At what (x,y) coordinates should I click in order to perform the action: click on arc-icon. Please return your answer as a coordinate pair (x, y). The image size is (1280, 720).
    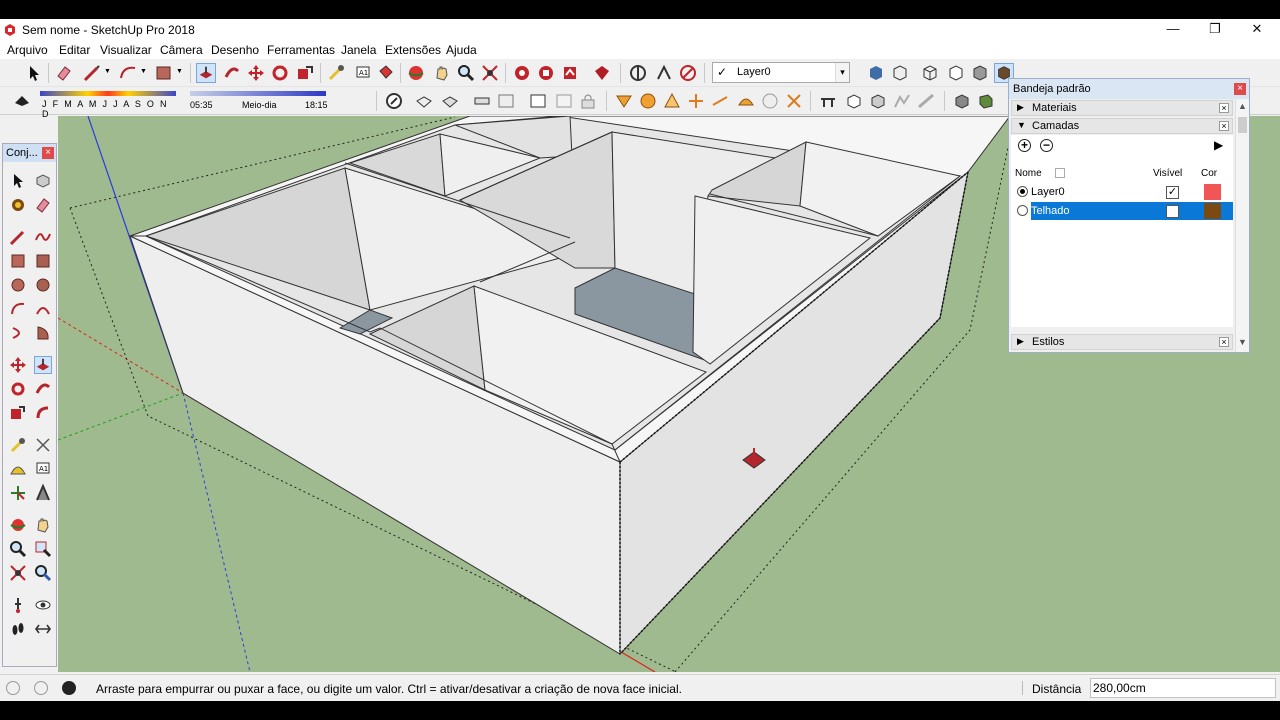
    Looking at the image, I should click on (18, 309).